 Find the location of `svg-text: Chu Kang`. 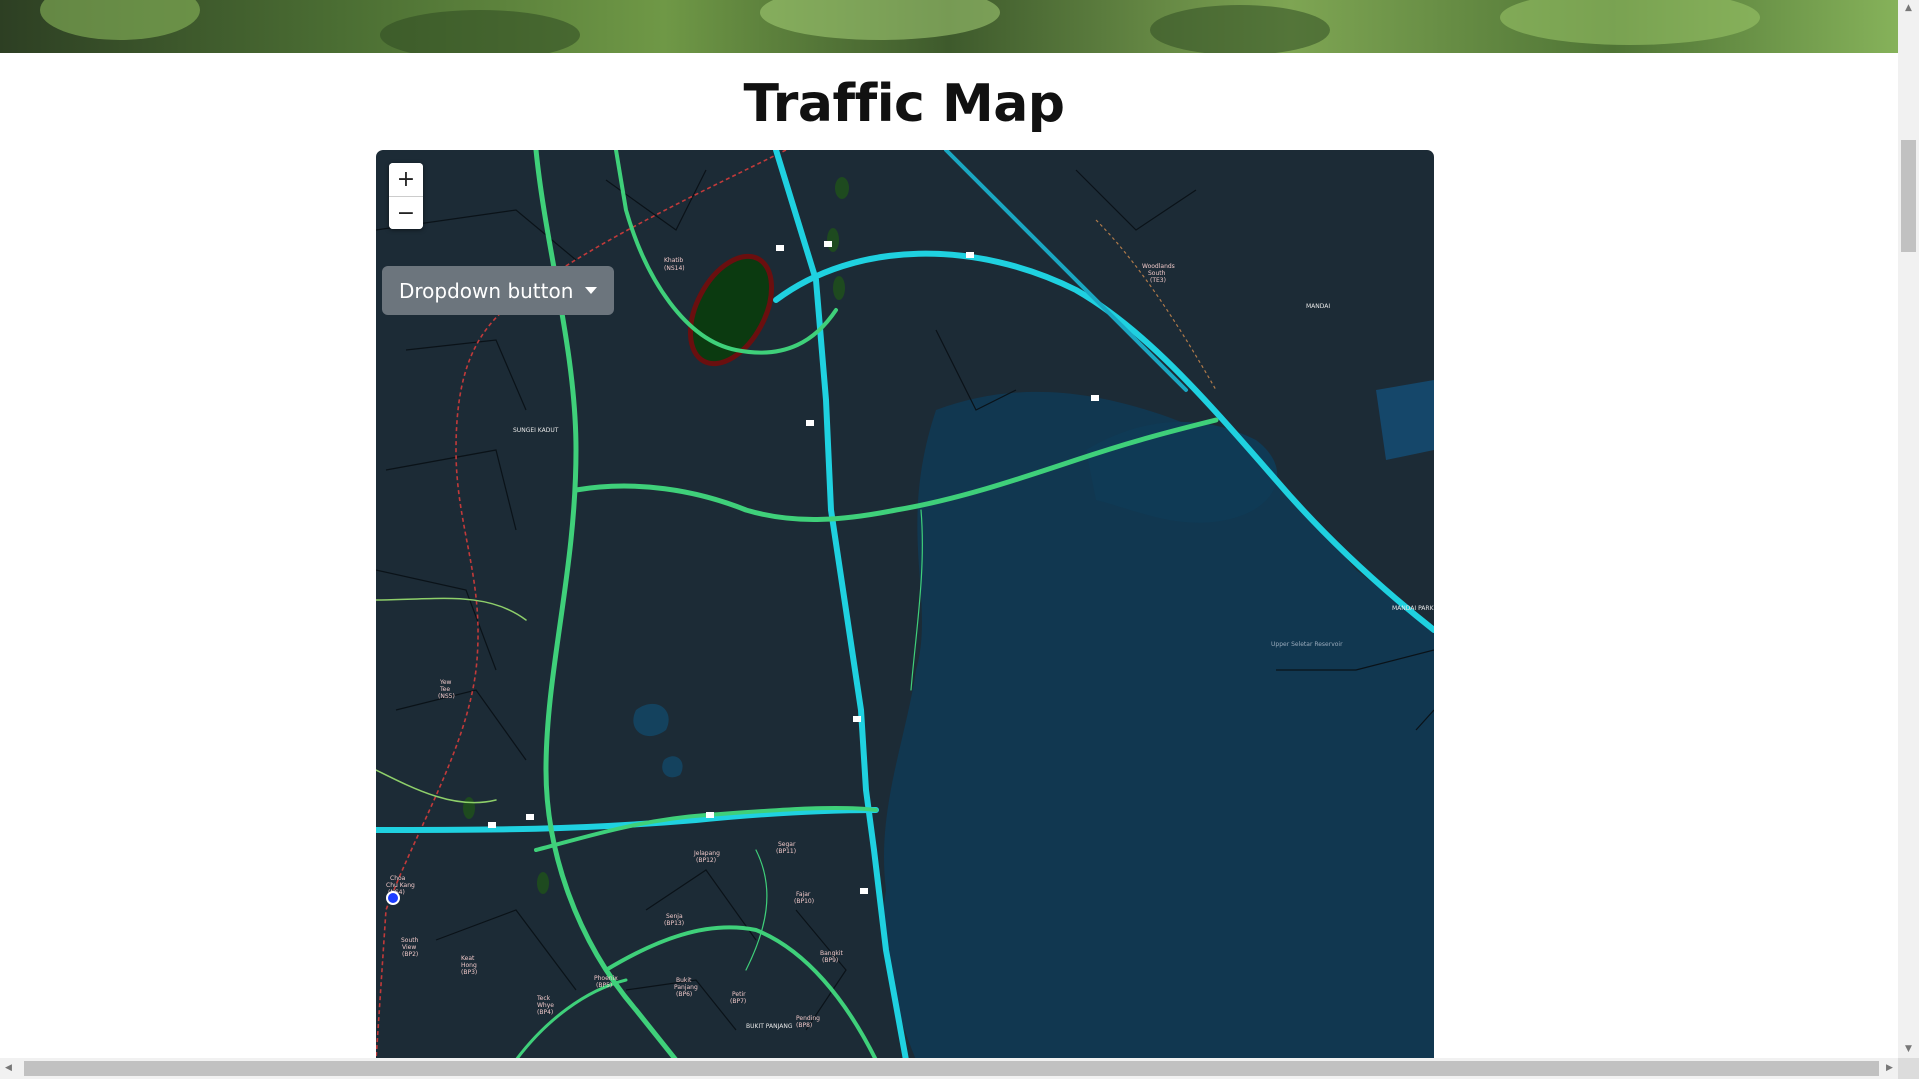

svg-text: Chu Kang is located at coordinates (400, 885).